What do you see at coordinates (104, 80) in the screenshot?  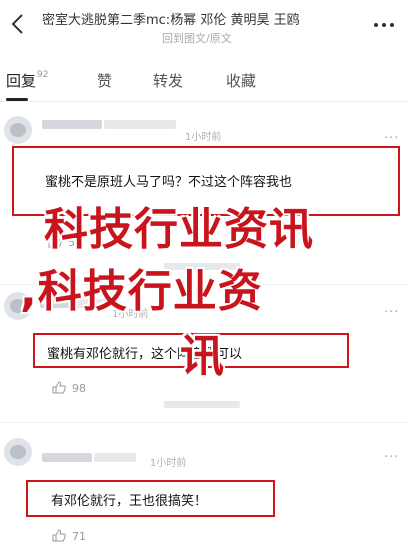 I see `tab-likes: 赞` at bounding box center [104, 80].